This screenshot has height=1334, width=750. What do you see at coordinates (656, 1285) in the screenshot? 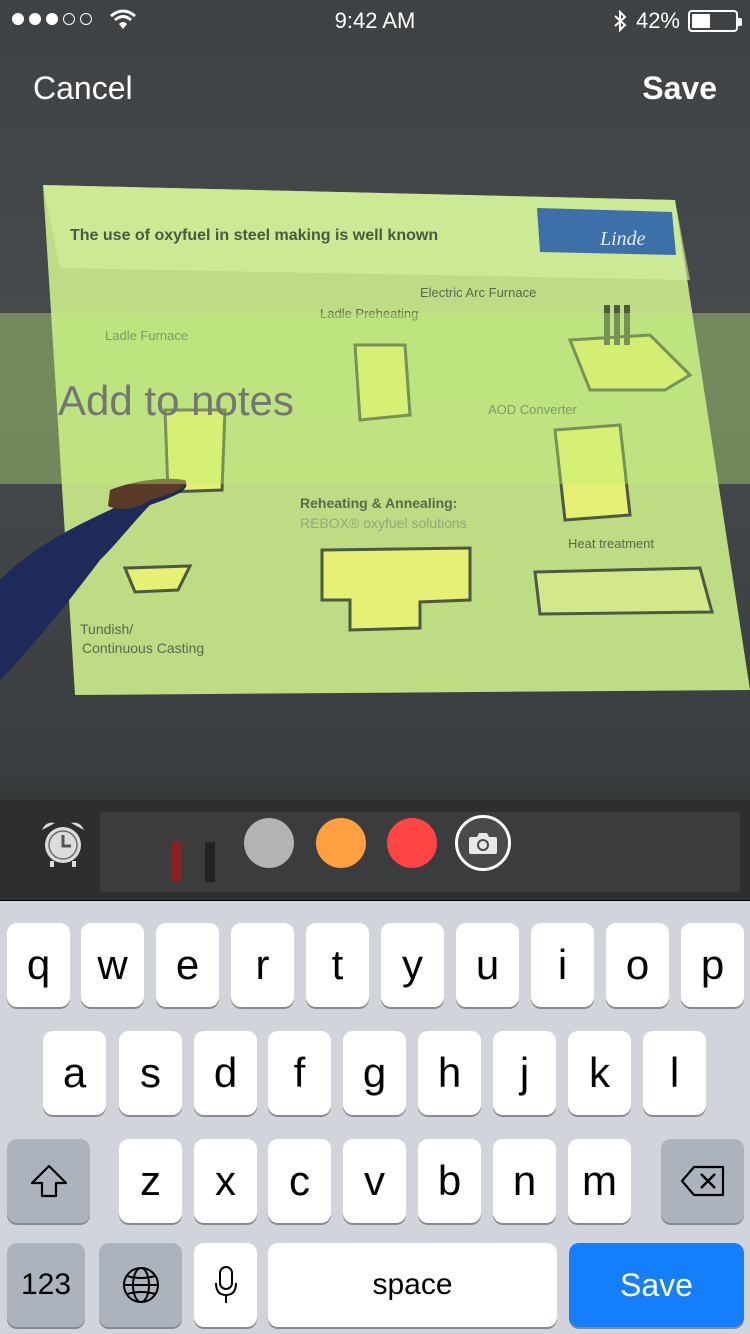
I see `keyboard-save-key: Save` at bounding box center [656, 1285].